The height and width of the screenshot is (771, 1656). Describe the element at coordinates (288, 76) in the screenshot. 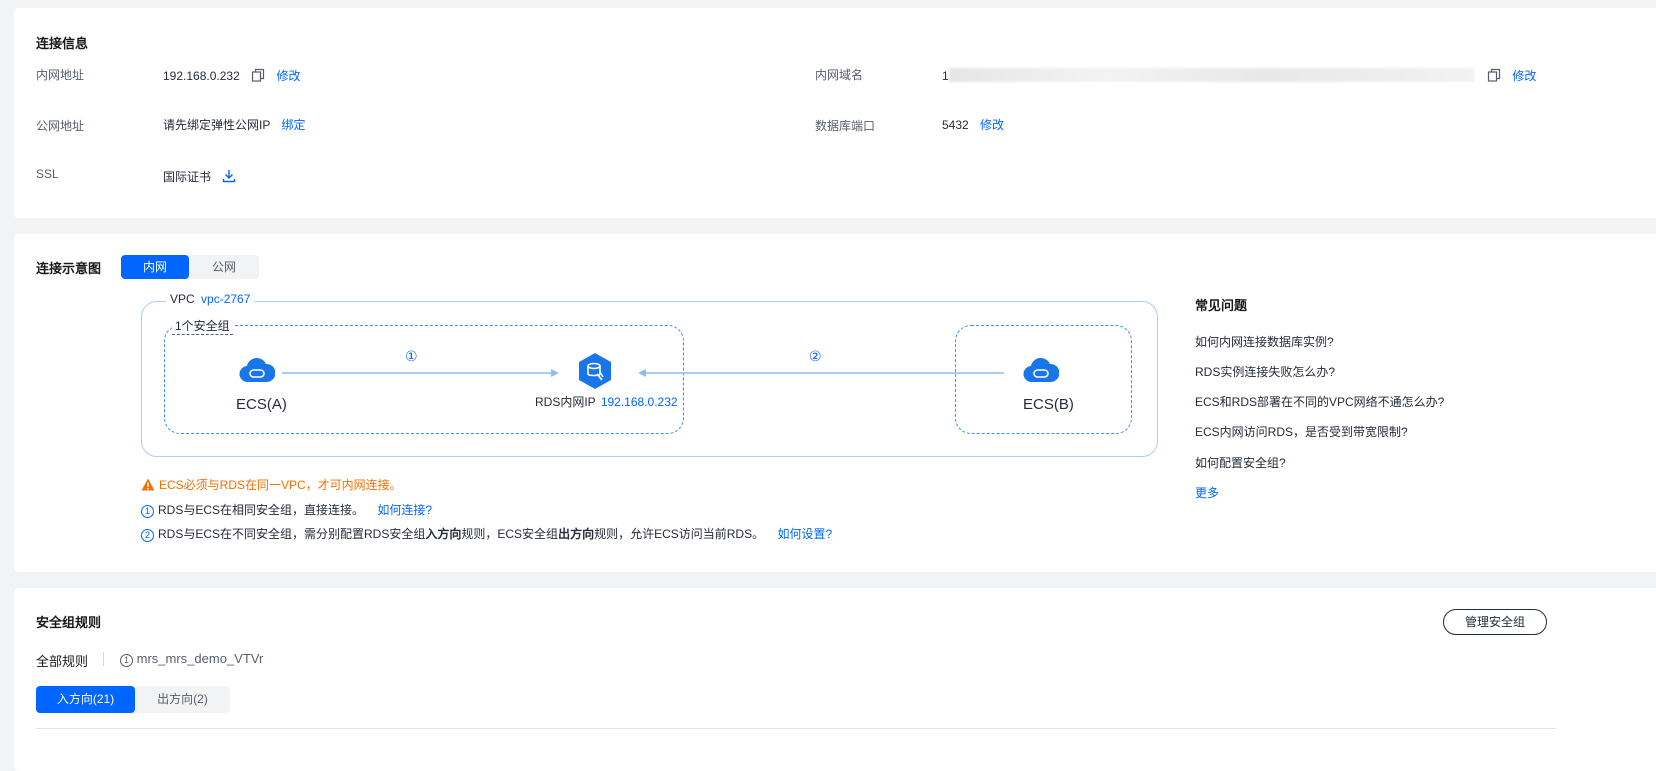

I see `edit-internal-address-link: 修改` at that location.